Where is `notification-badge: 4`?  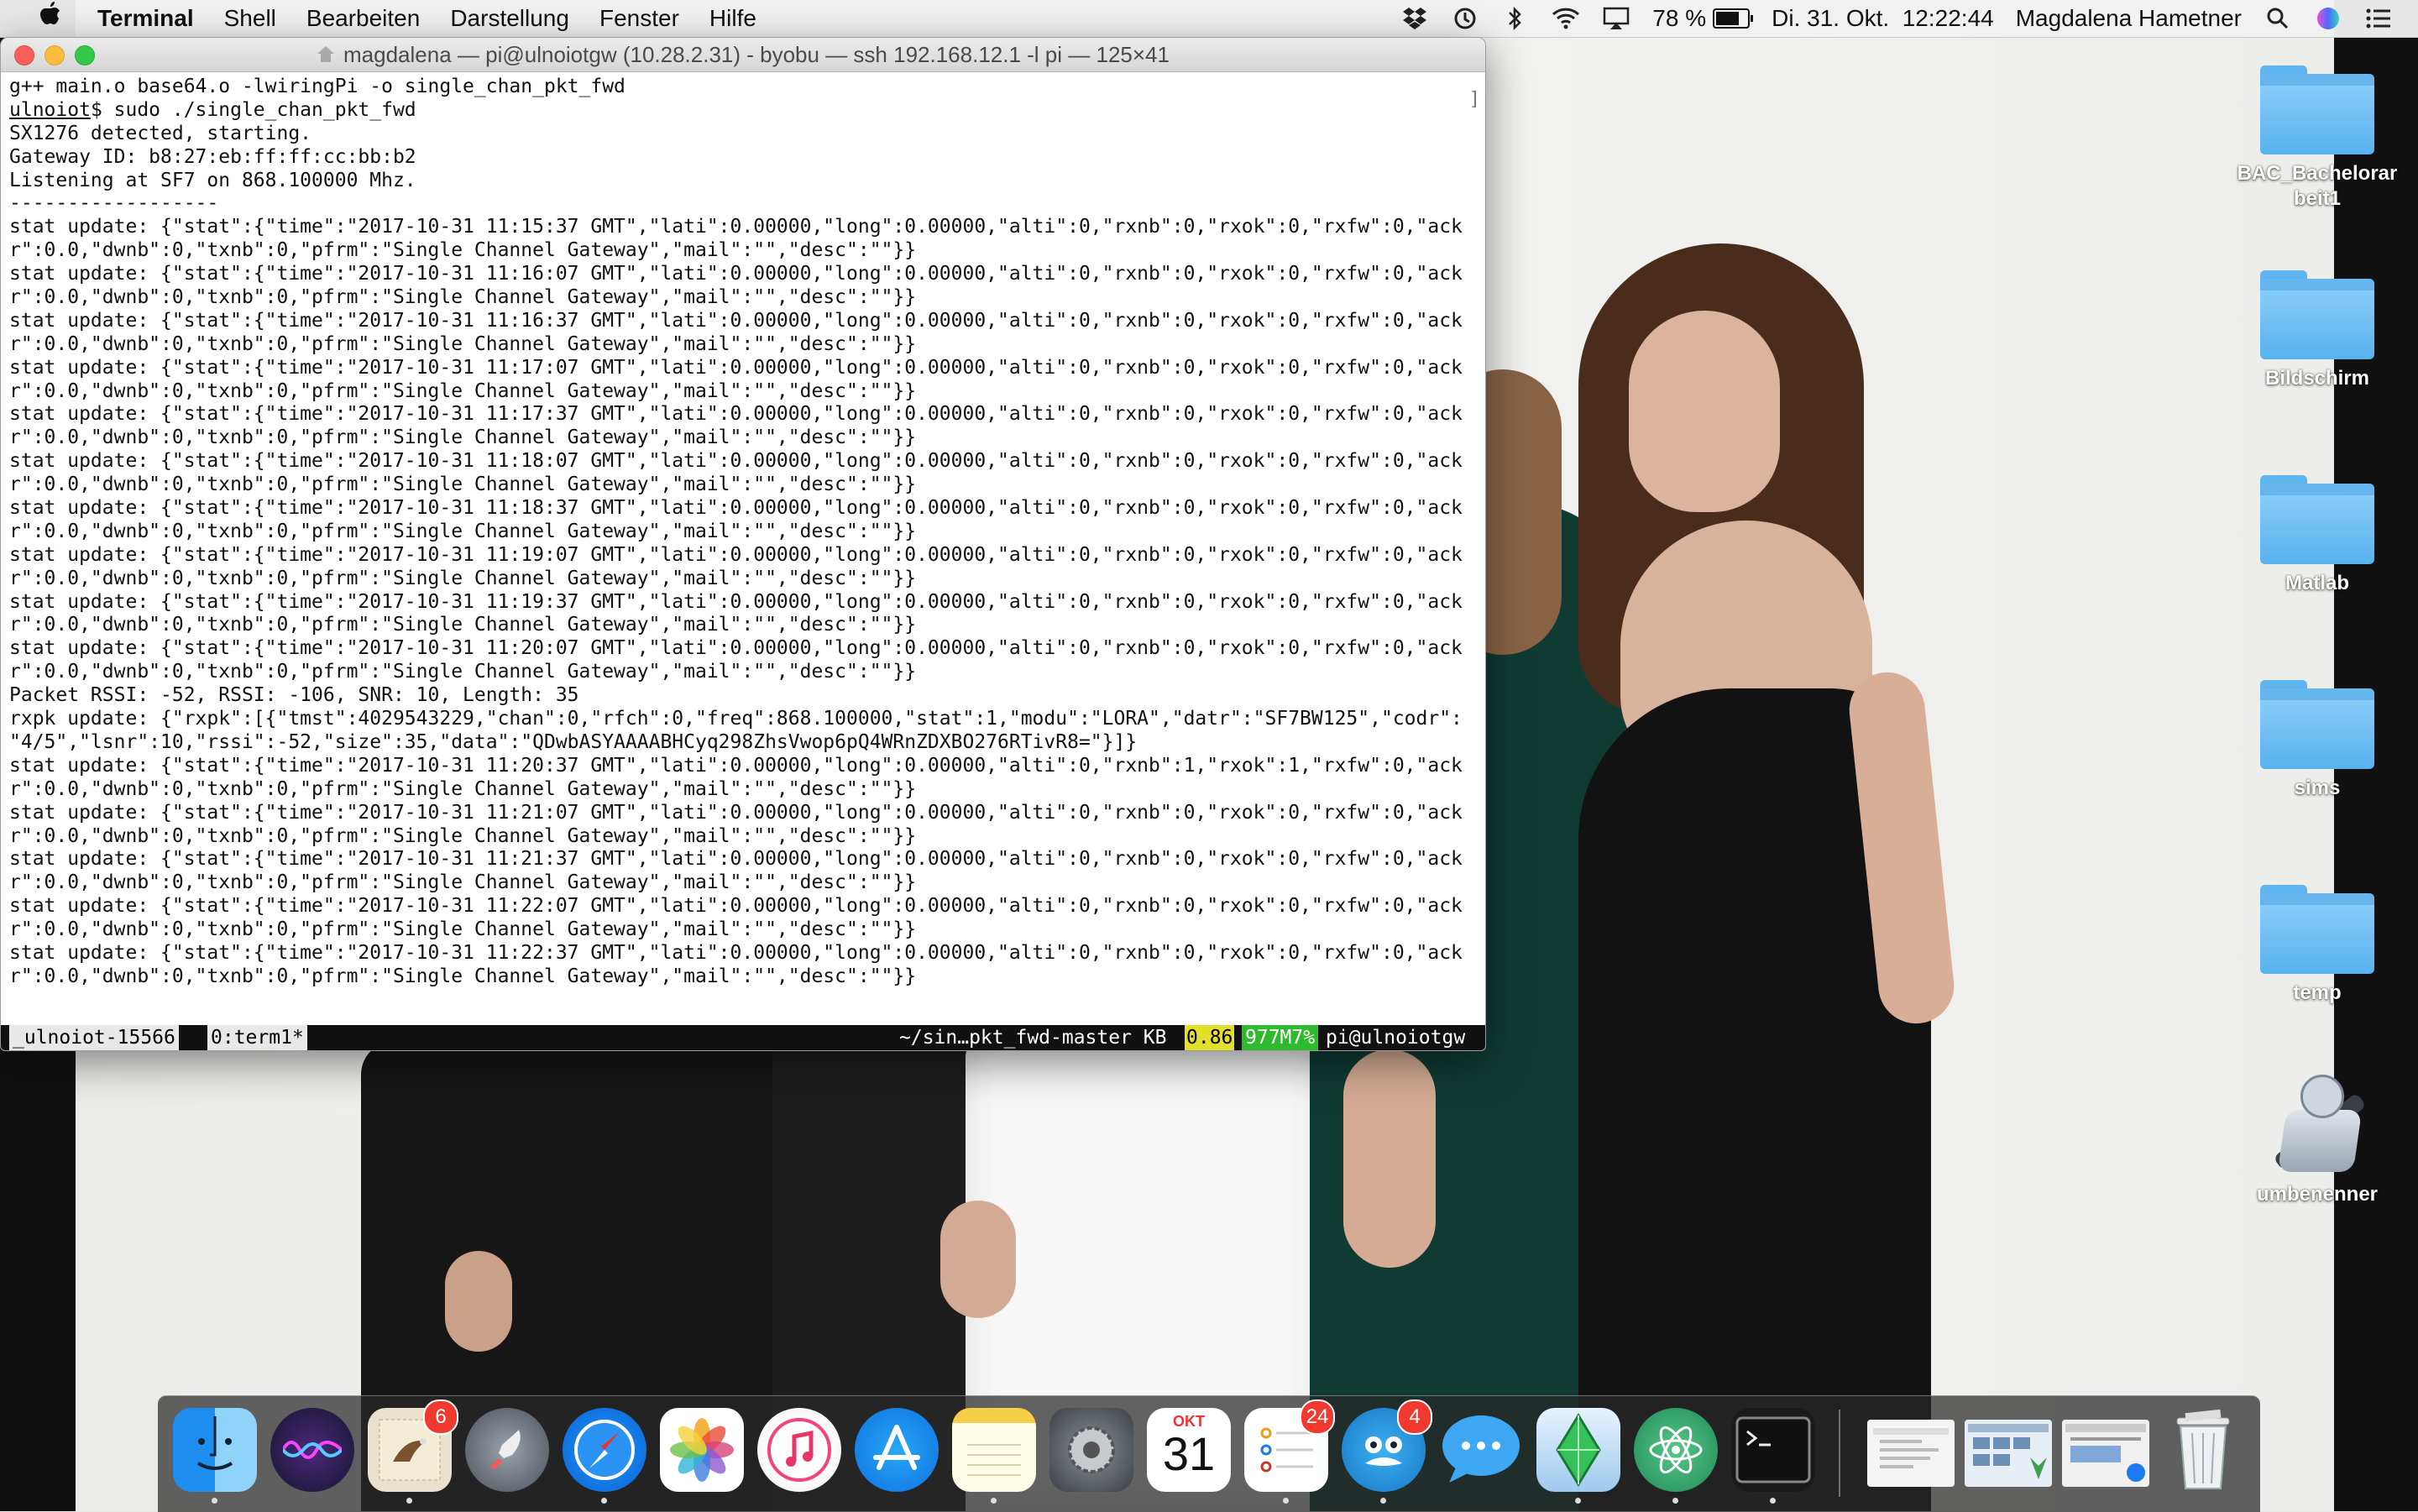 notification-badge: 4 is located at coordinates (1414, 1417).